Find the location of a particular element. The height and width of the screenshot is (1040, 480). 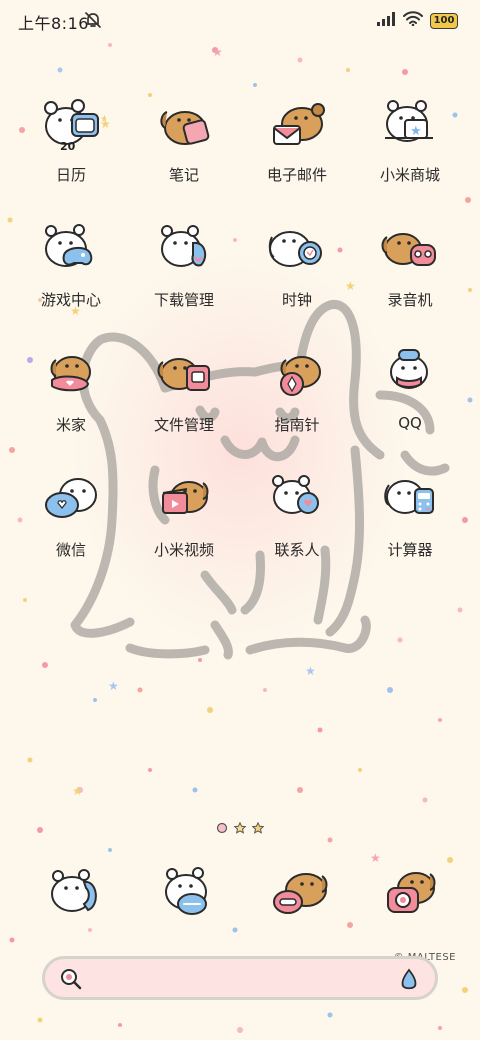

app-file-manager: 文件管理 is located at coordinates (184, 389).